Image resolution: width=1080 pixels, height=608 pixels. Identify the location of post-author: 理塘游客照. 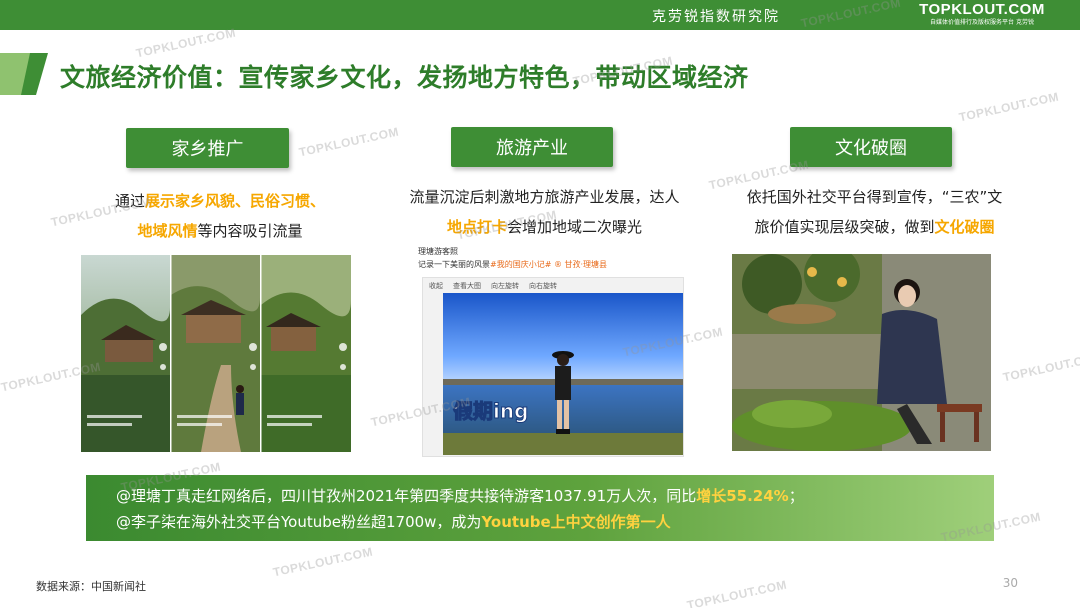
(438, 251).